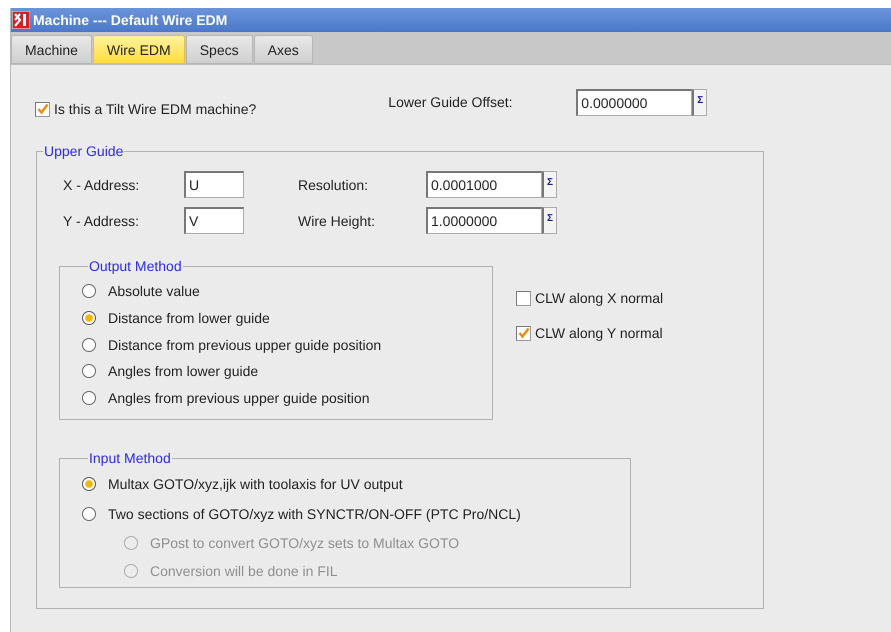  Describe the element at coordinates (214, 184) in the screenshot. I see `address-field: U` at that location.